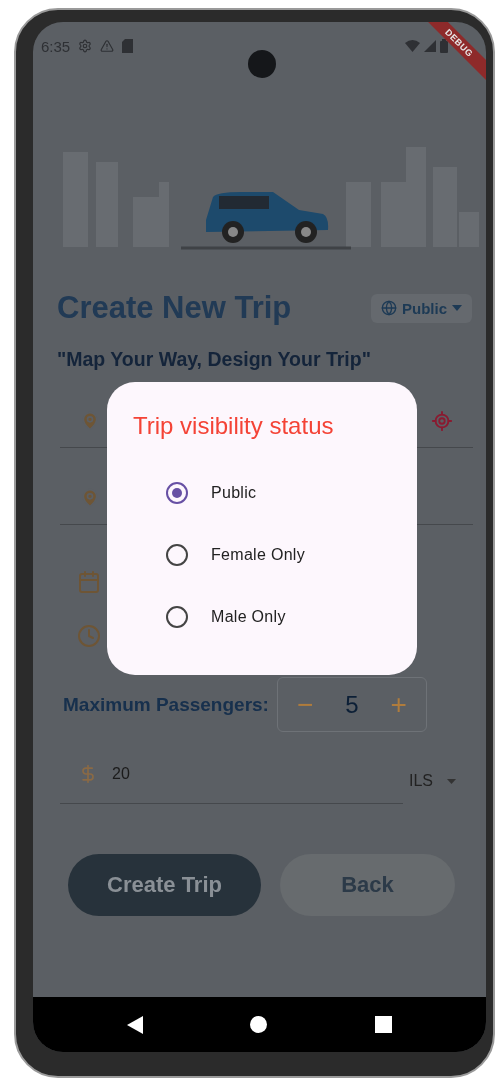 Image resolution: width=501 pixels, height=1081 pixels. I want to click on page-title: Create New Trip, so click(174, 308).